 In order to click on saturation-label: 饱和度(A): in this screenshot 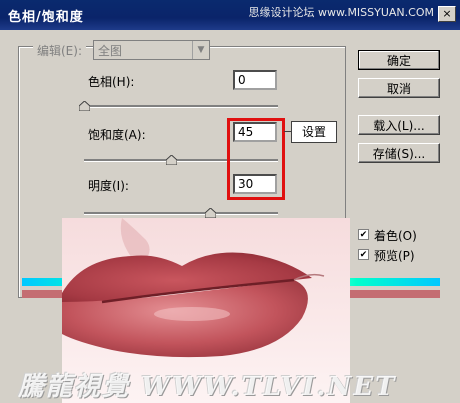, I will do `click(117, 135)`.